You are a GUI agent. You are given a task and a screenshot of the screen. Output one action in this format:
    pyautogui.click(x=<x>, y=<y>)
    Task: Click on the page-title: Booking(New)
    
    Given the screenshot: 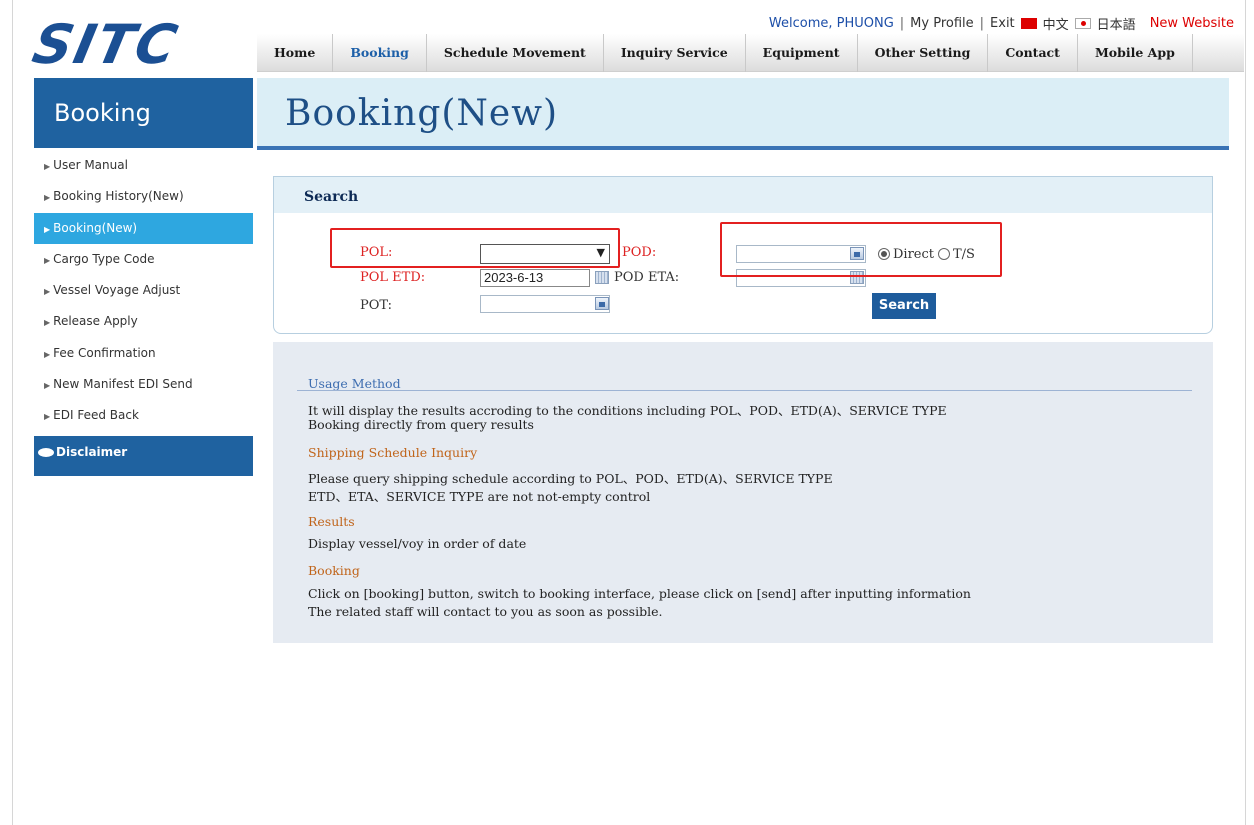 What is the action you would take?
    pyautogui.click(x=422, y=113)
    